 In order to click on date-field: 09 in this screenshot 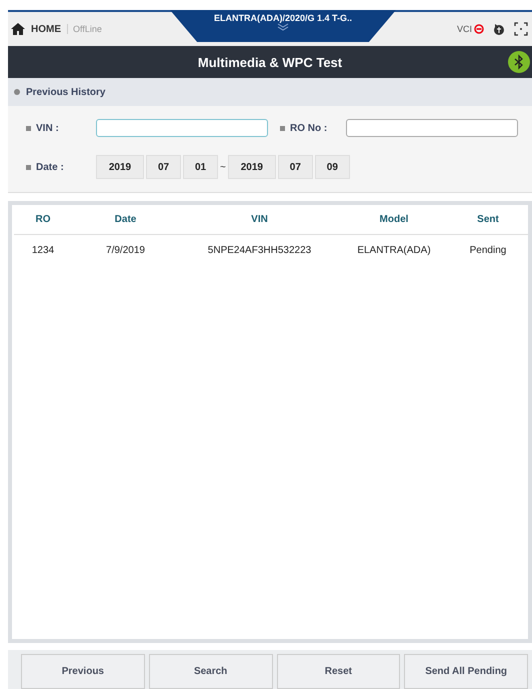, I will do `click(332, 167)`.